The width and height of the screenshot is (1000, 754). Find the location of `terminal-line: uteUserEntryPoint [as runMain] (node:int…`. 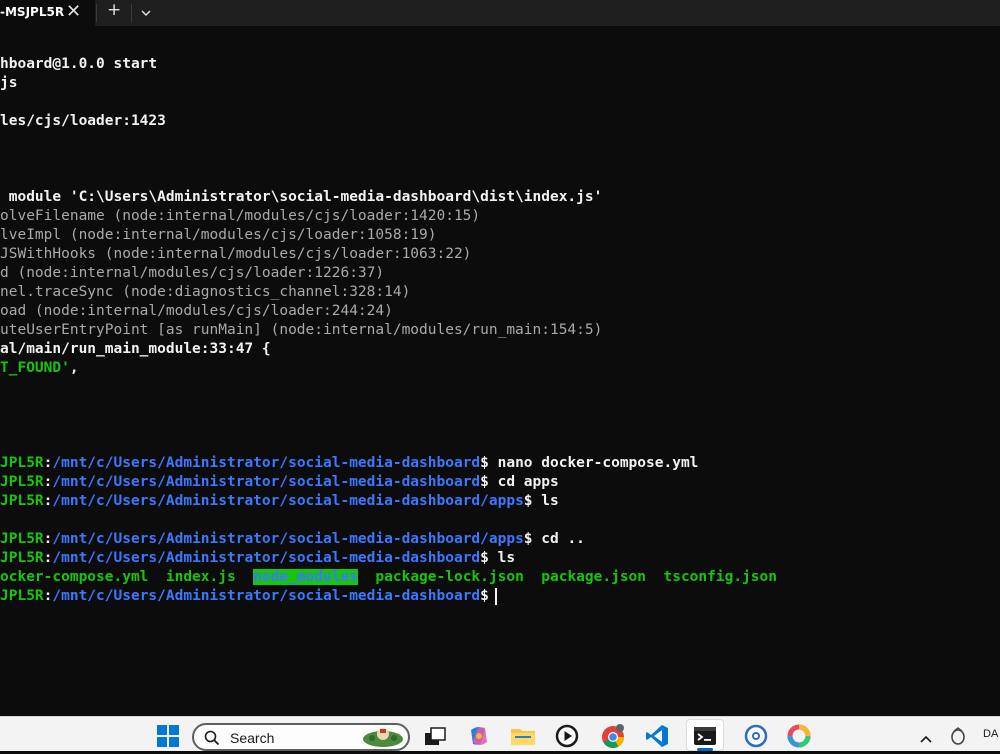

terminal-line: uteUserEntryPoint [as runMain] (node:int… is located at coordinates (301, 330).